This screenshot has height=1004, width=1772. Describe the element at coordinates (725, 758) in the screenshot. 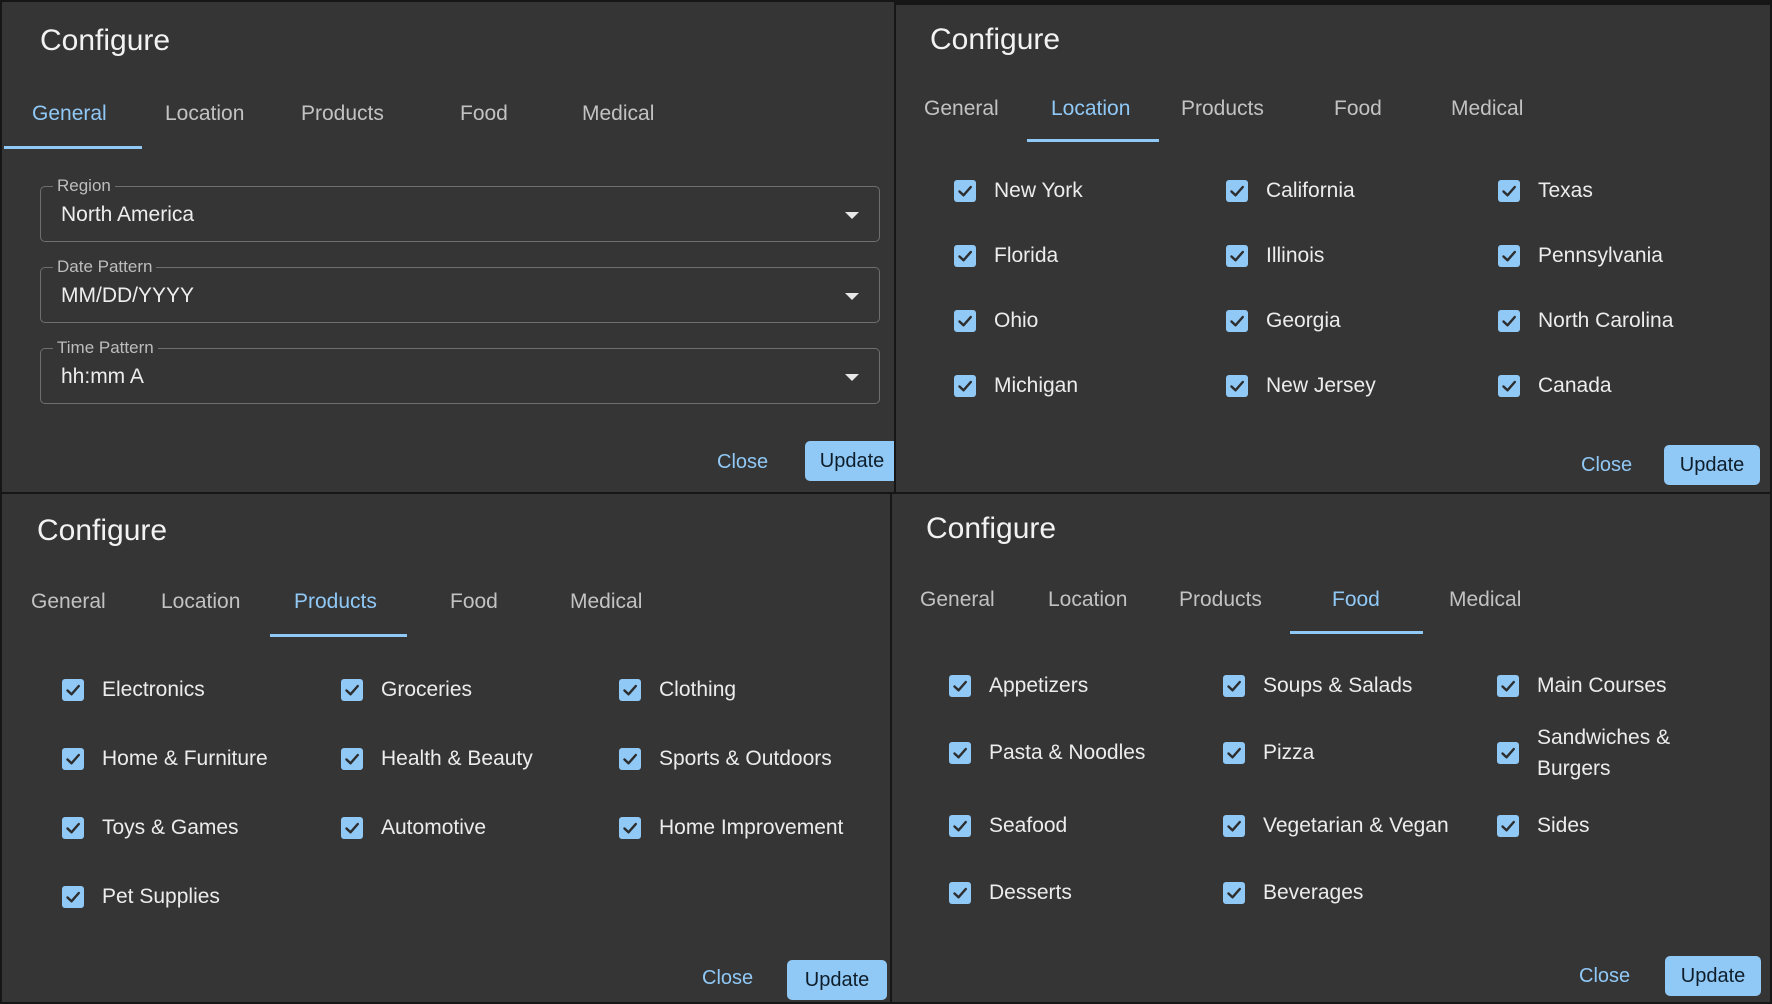

I see `checkbox-sports-outdoors: Sports & Outdoors` at that location.